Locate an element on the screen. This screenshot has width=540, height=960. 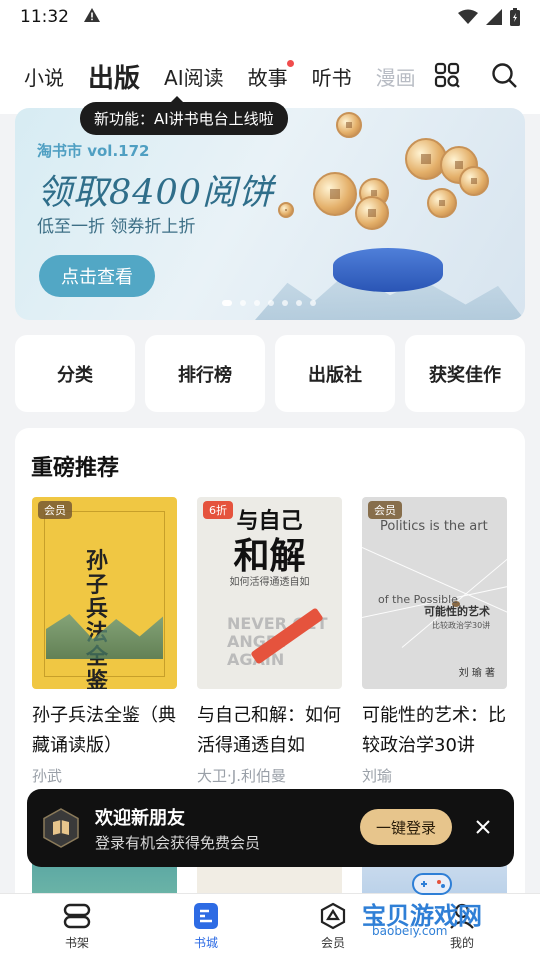
tab-novel: 小说 is located at coordinates (44, 76).